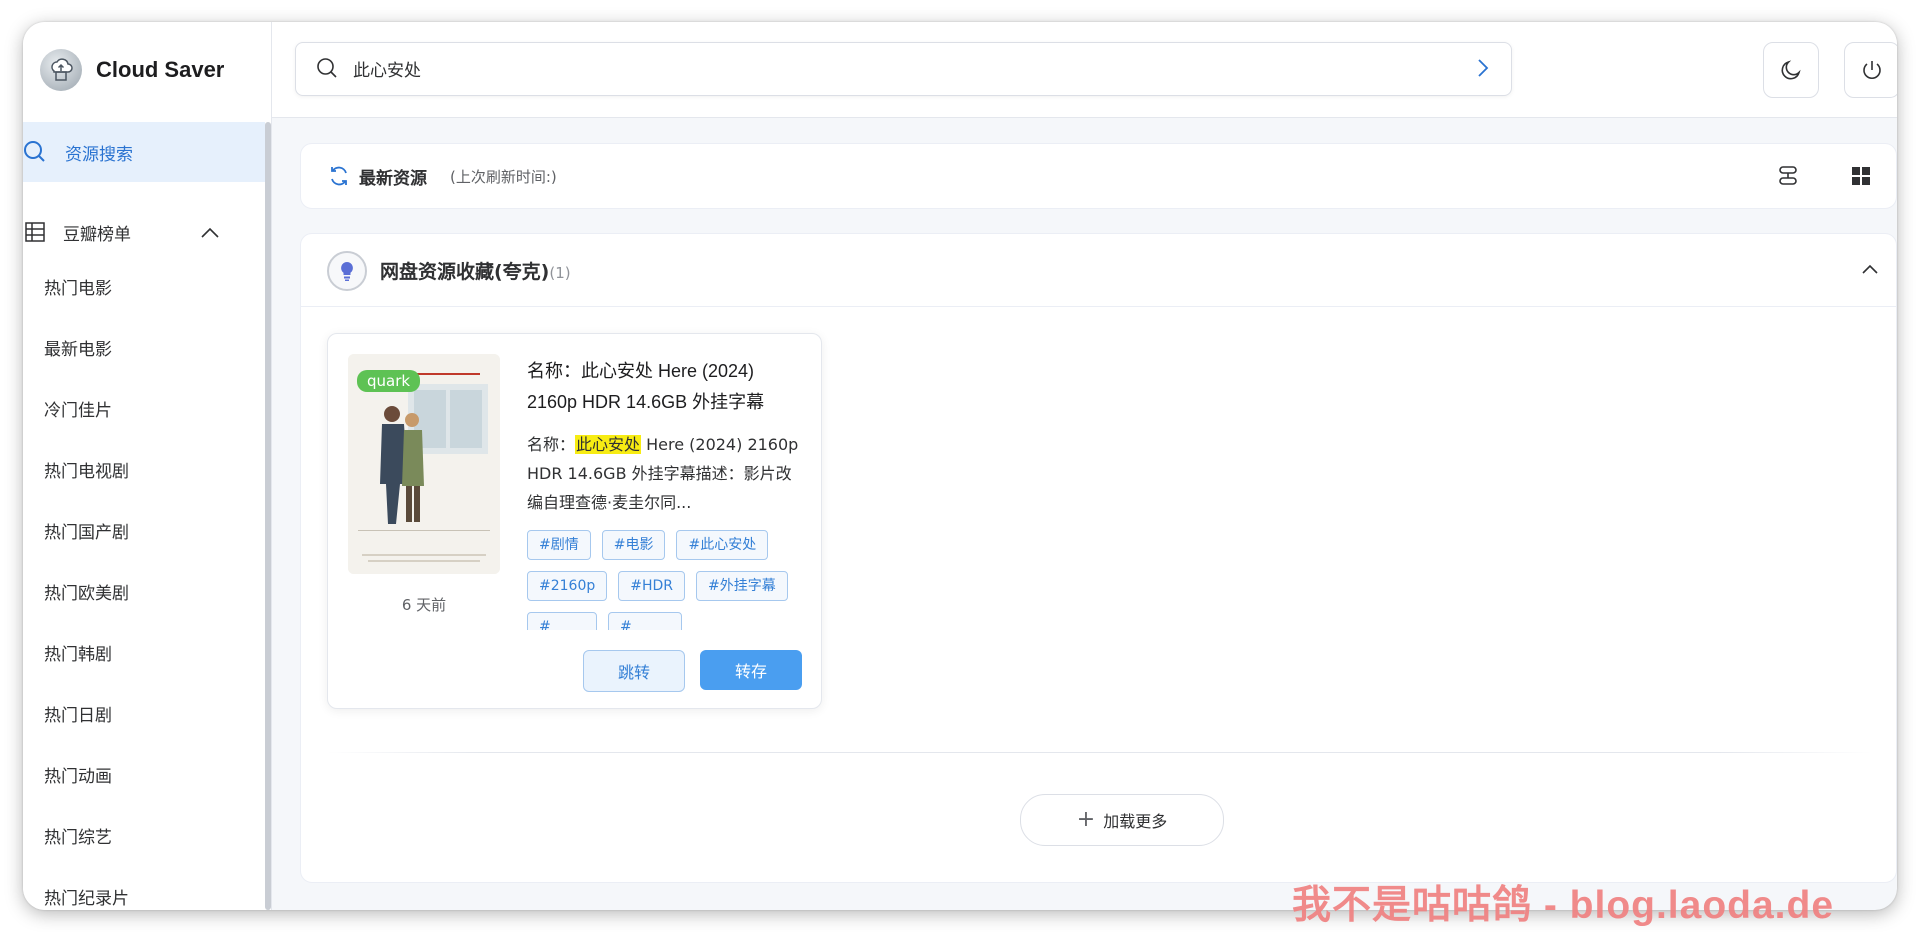  Describe the element at coordinates (1482, 68) in the screenshot. I see `chevron-right-icon` at that location.